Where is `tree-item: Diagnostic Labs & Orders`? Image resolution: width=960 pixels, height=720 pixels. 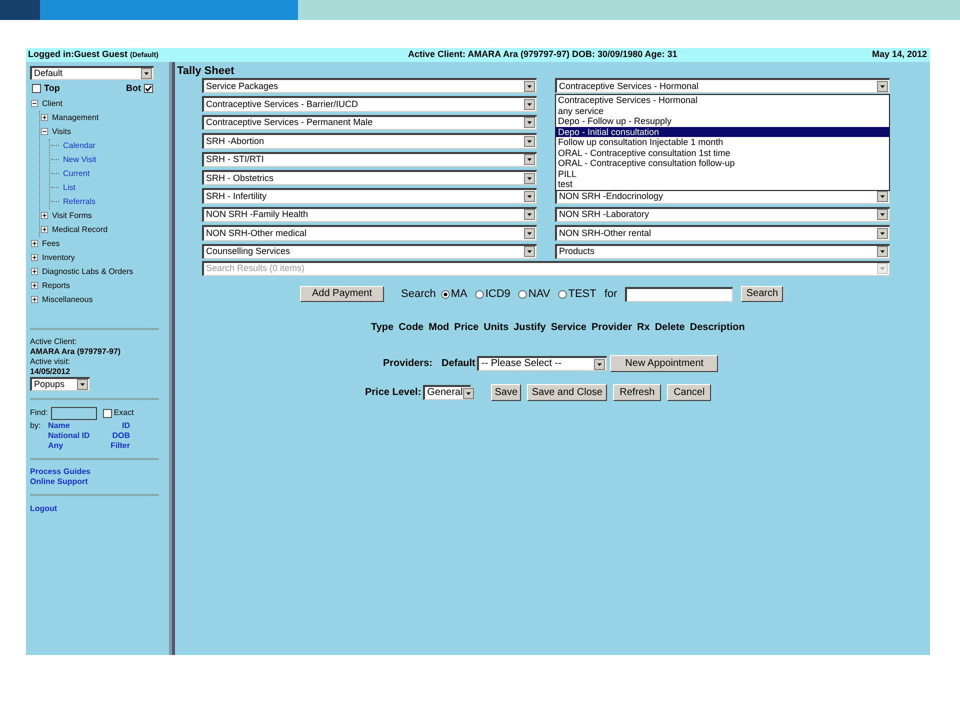
tree-item: Diagnostic Labs & Orders is located at coordinates (88, 272).